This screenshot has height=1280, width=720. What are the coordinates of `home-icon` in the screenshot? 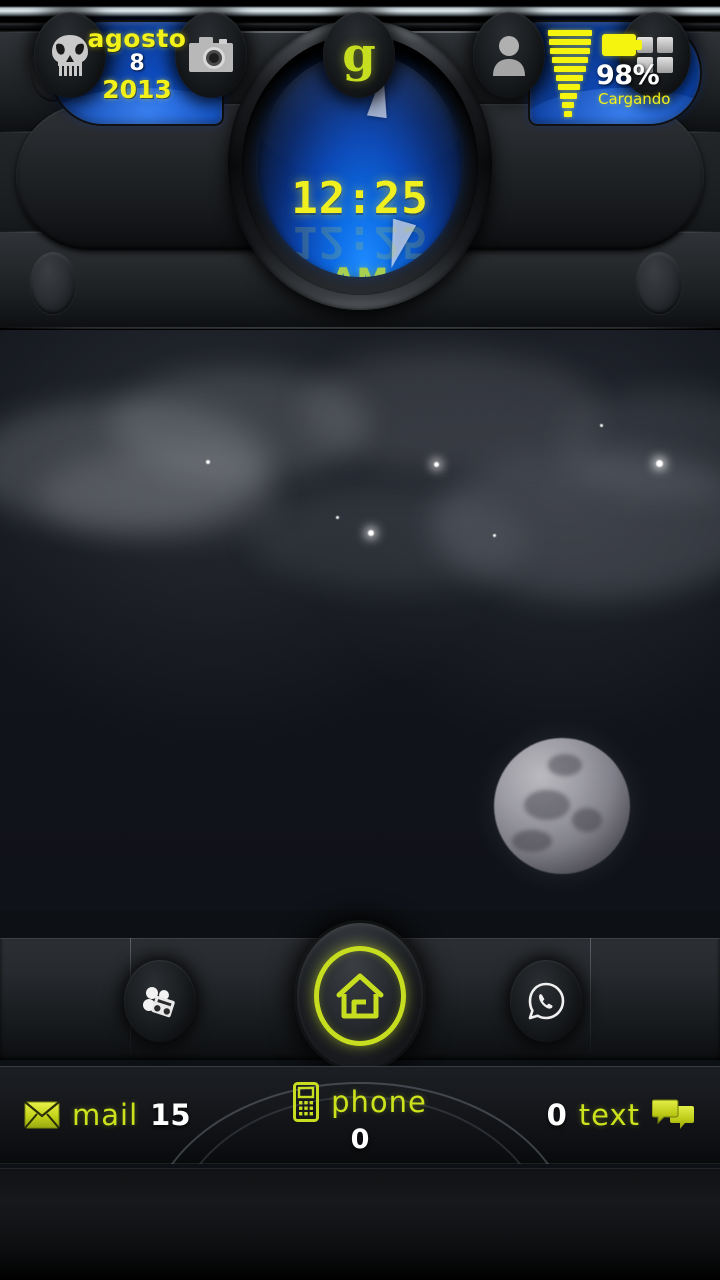 It's located at (360, 996).